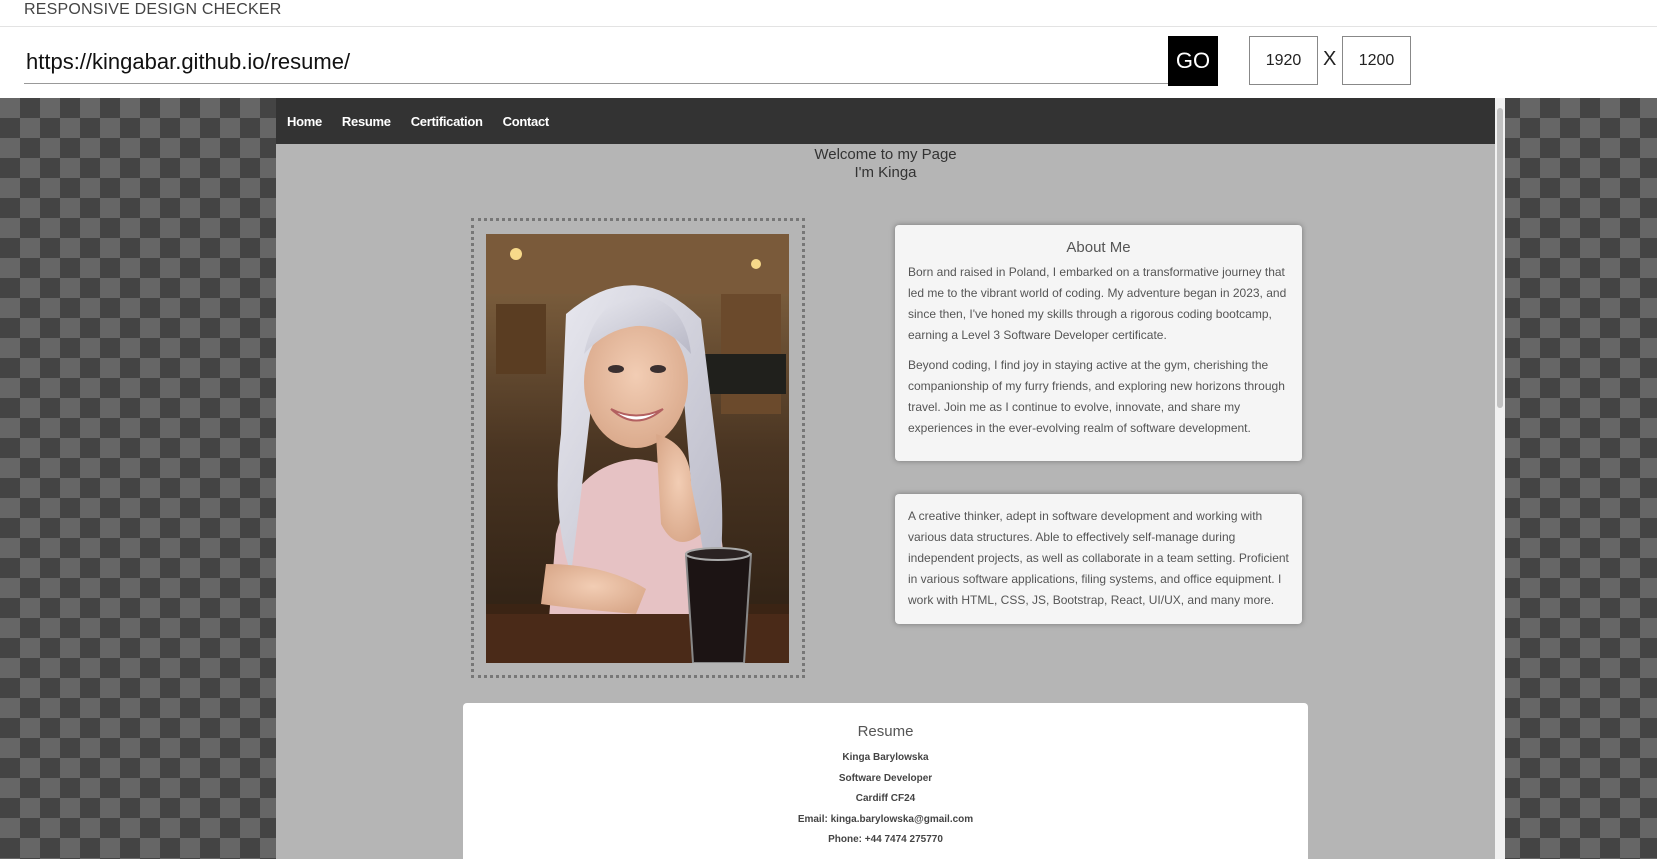 This screenshot has height=859, width=1657. What do you see at coordinates (596, 62) in the screenshot?
I see `url-input` at bounding box center [596, 62].